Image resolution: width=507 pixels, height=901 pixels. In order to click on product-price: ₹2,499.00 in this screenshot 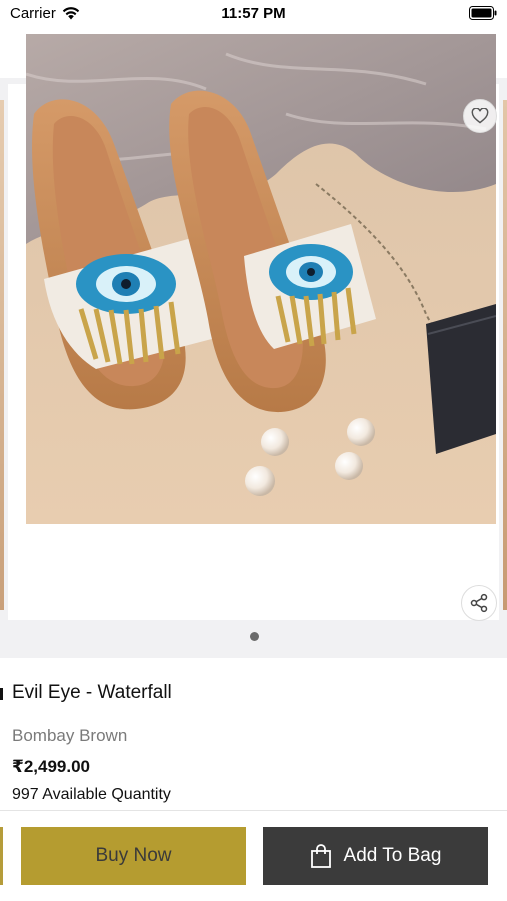, I will do `click(51, 766)`.